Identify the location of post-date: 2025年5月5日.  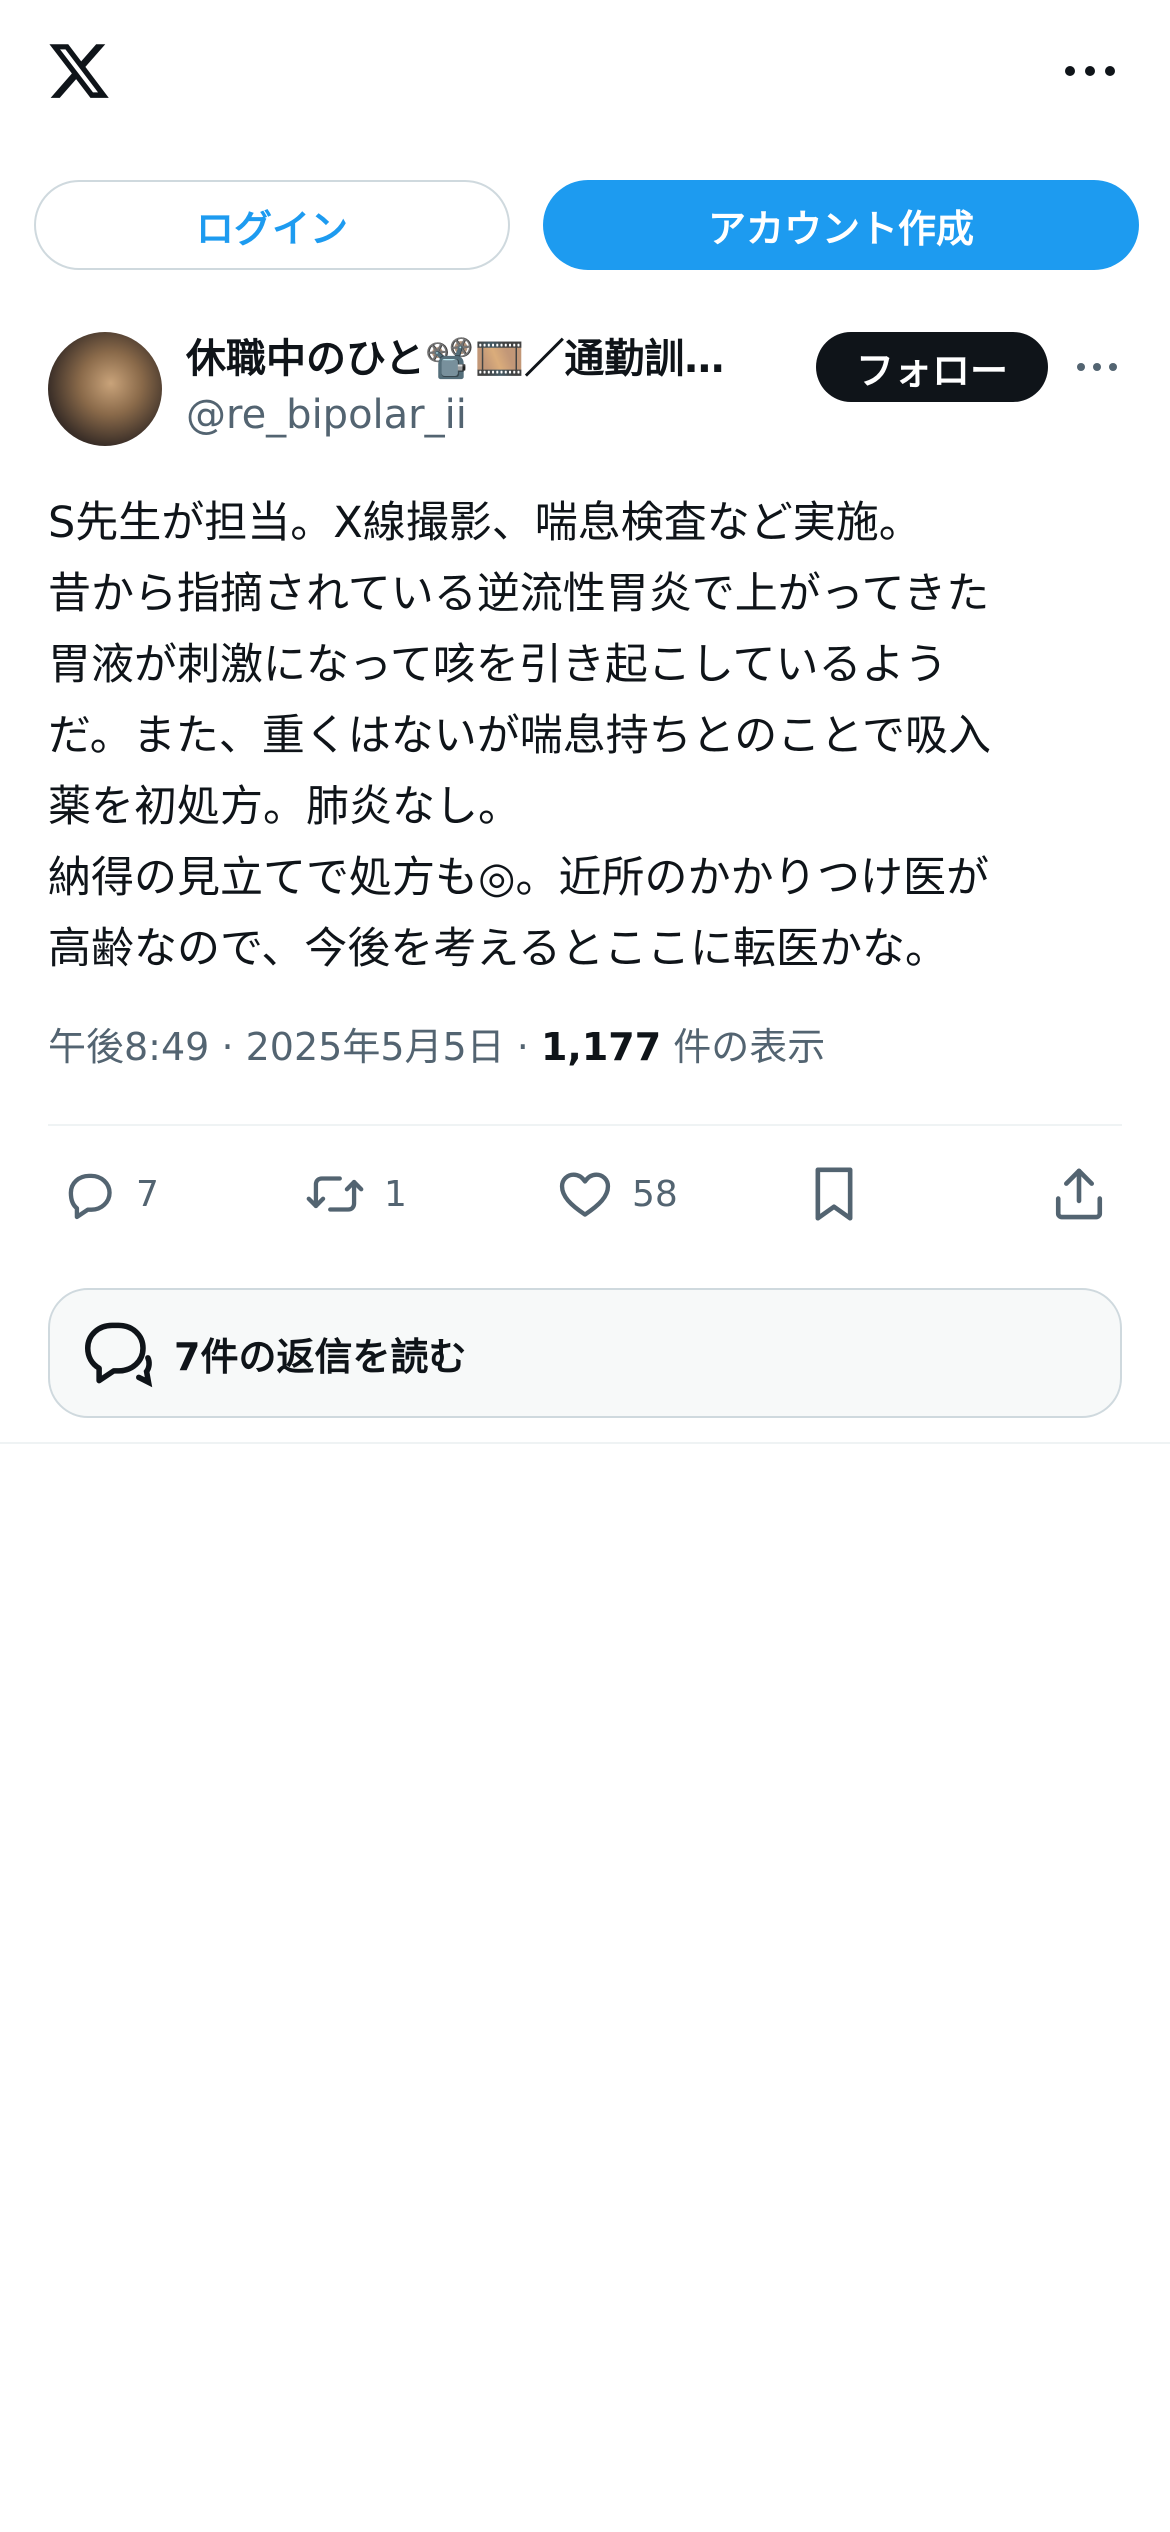
(375, 1047).